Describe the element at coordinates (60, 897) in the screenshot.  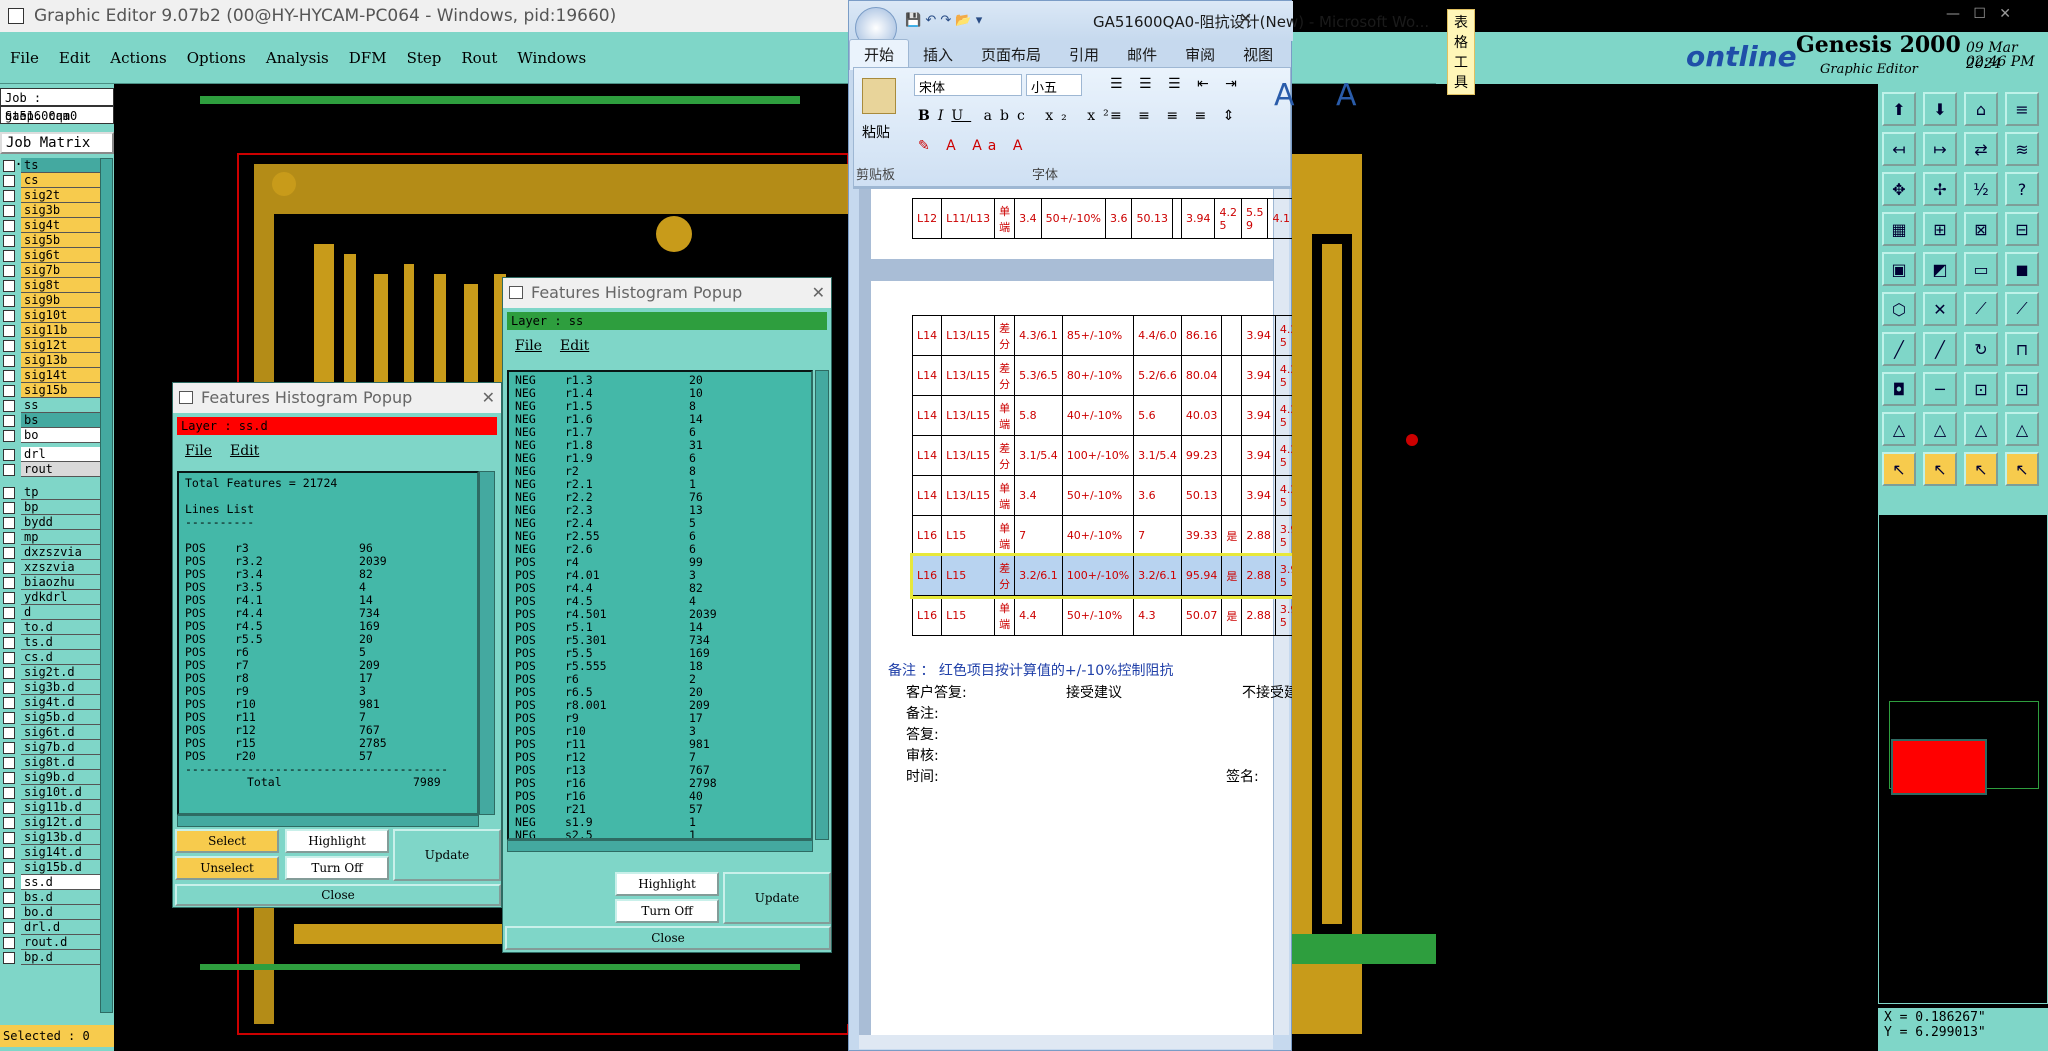
I see `layer-name: bs.d` at that location.